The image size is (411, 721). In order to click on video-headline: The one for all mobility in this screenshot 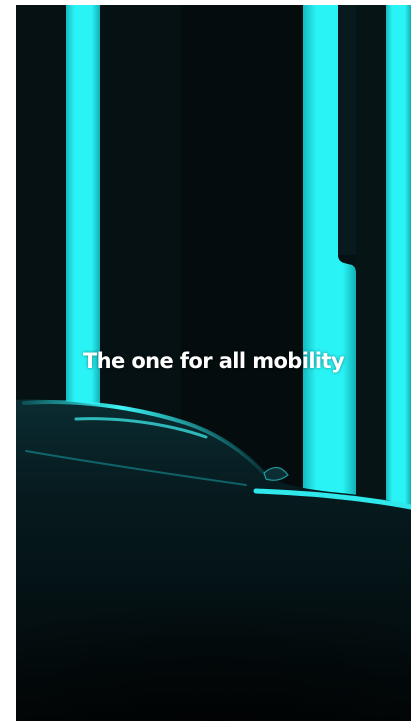, I will do `click(213, 361)`.